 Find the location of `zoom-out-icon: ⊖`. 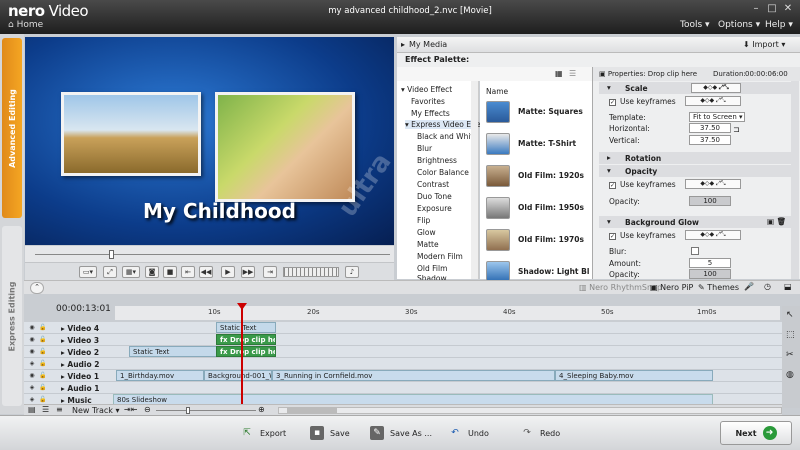

zoom-out-icon: ⊖ is located at coordinates (147, 409).